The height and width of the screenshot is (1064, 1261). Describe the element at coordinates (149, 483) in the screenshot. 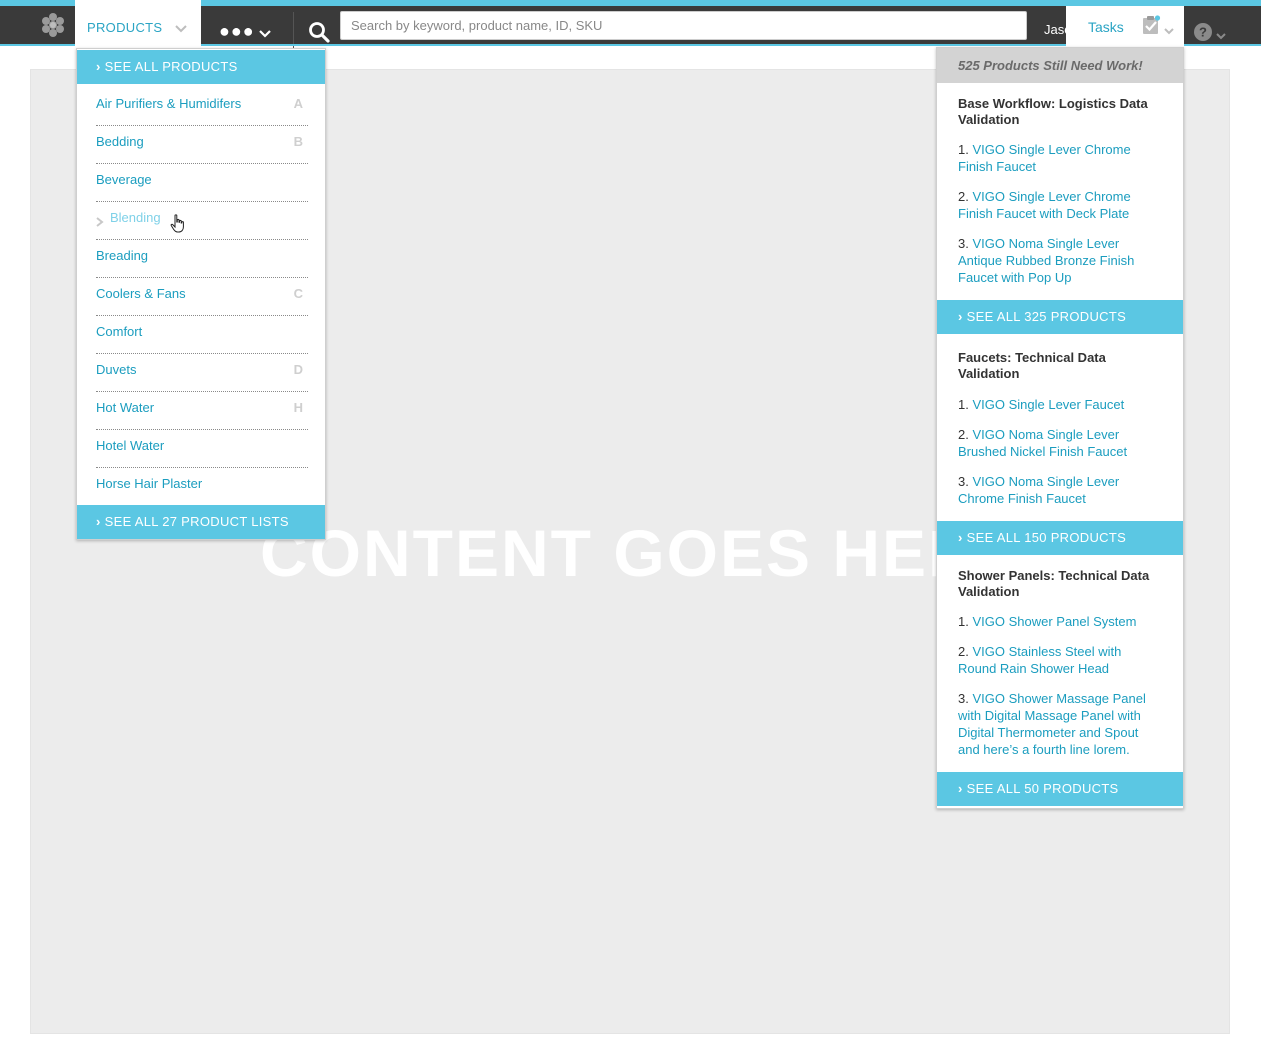

I see `category-label: Horse Hair Plaster` at that location.